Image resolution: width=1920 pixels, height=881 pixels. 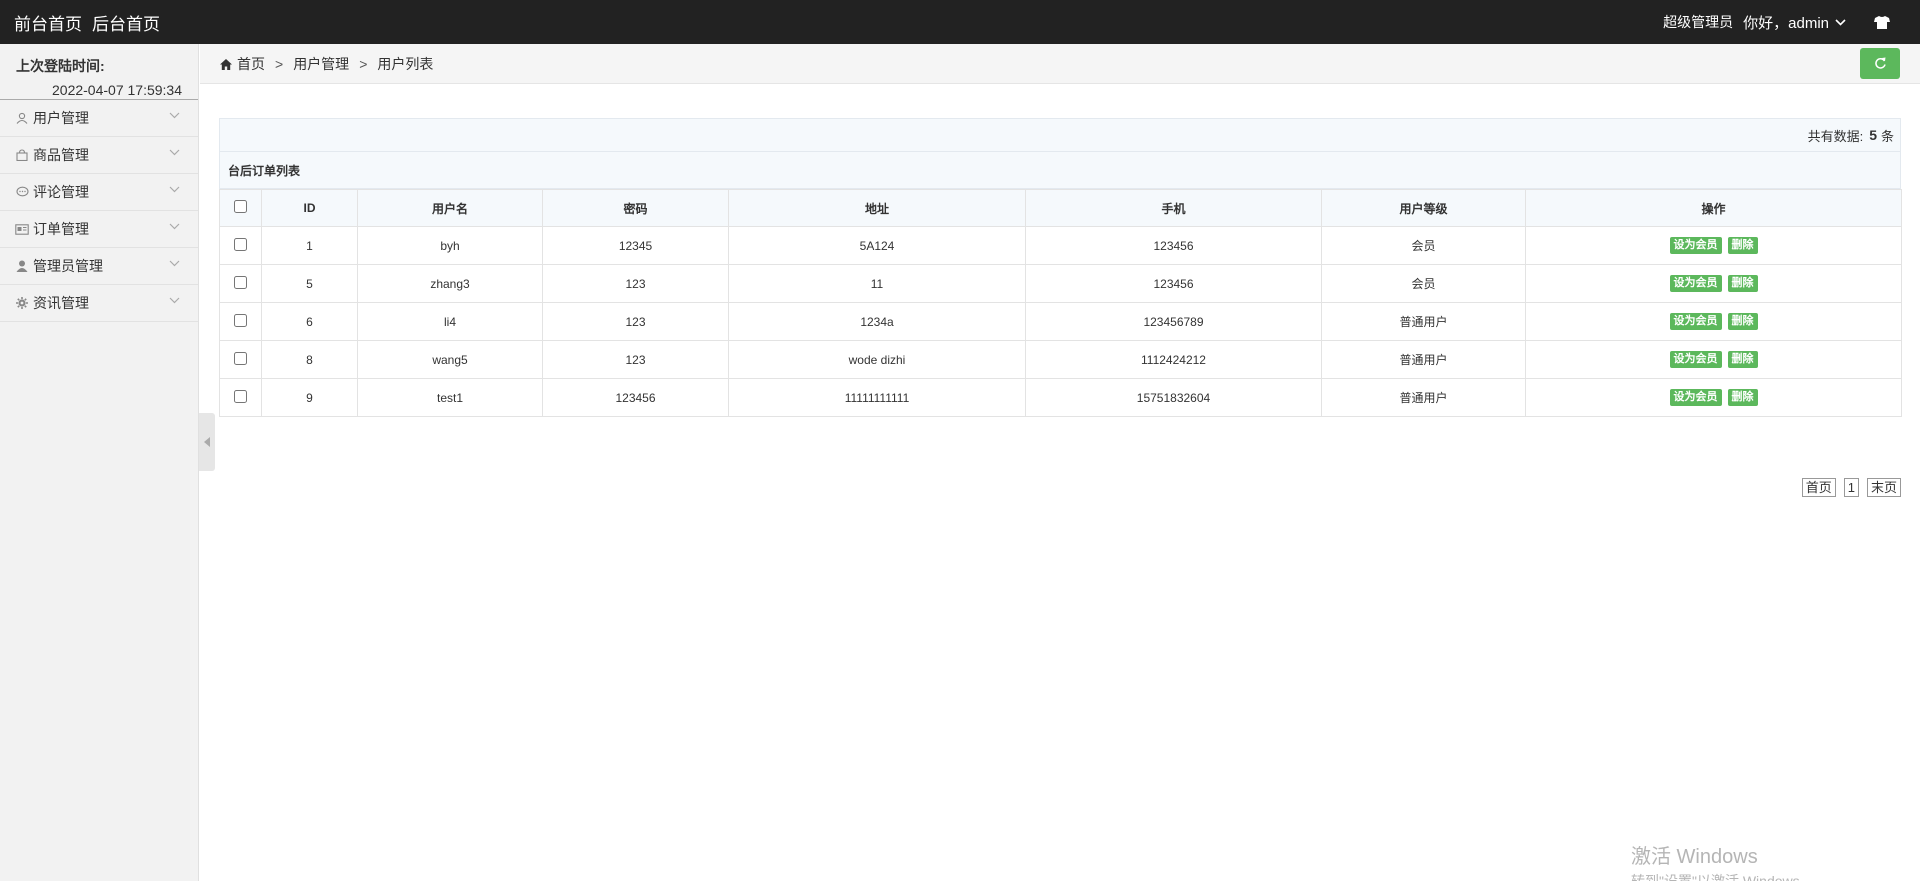 I want to click on windows-activation-watermark: 激活 Windows 转到"设置"以激活 Windows, so click(x=1715, y=860).